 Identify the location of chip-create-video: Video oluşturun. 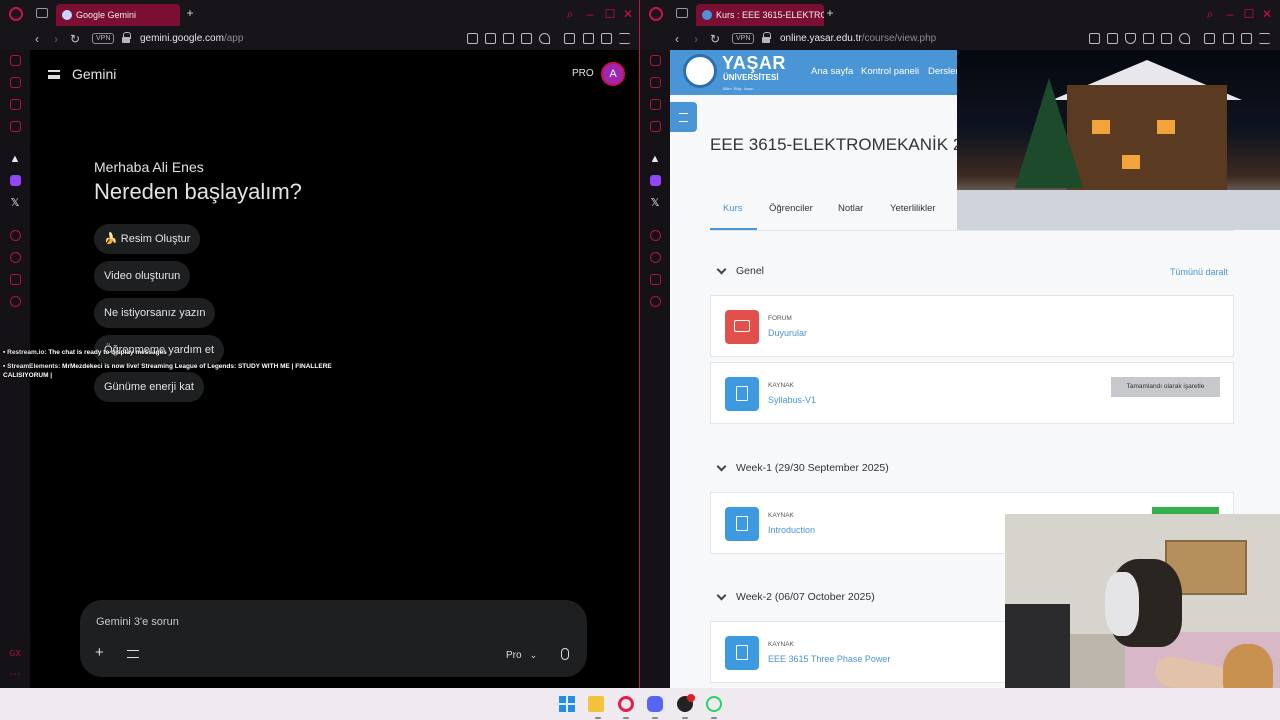
(142, 276).